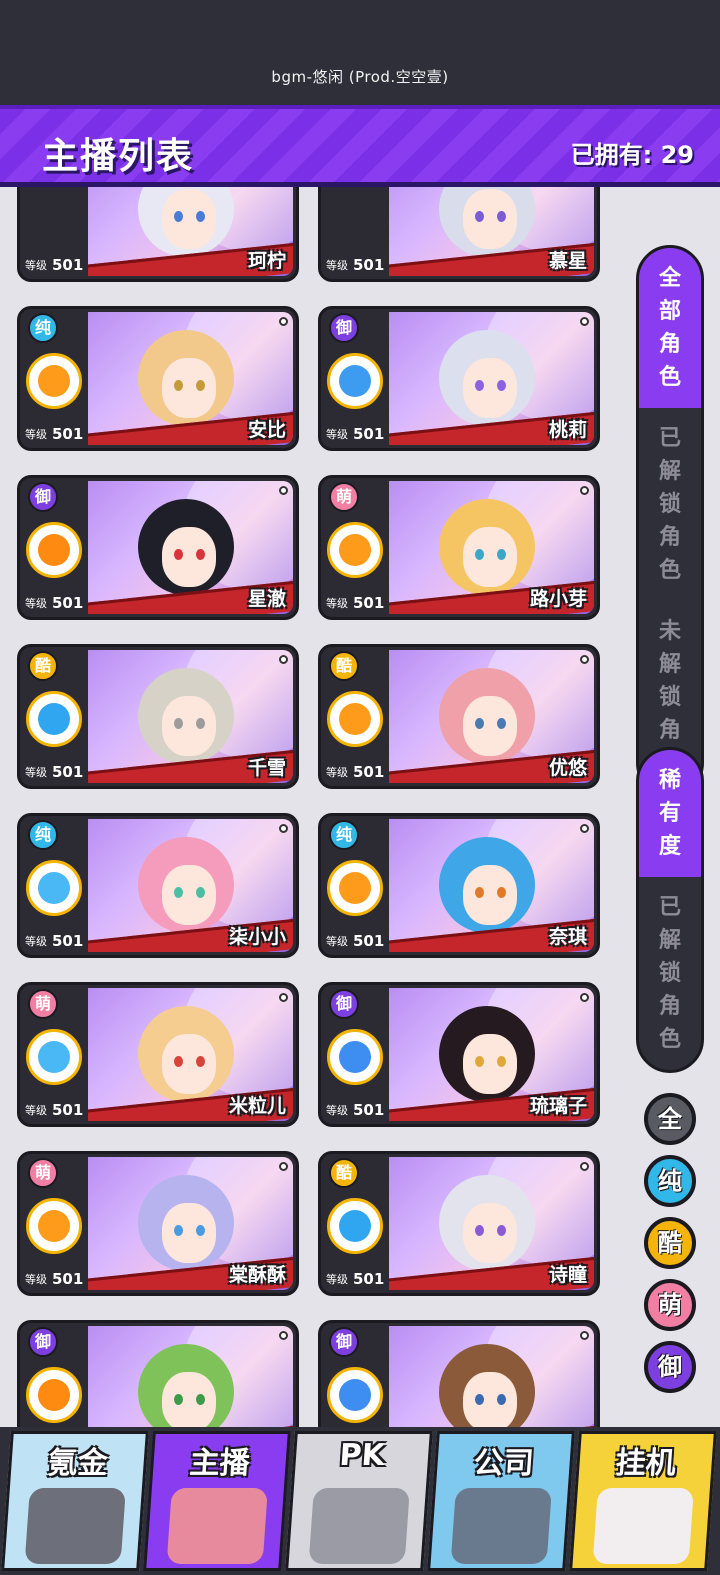 The width and height of the screenshot is (720, 1575). What do you see at coordinates (459, 234) in the screenshot?
I see `streamer-card: 等级 501 慕星` at bounding box center [459, 234].